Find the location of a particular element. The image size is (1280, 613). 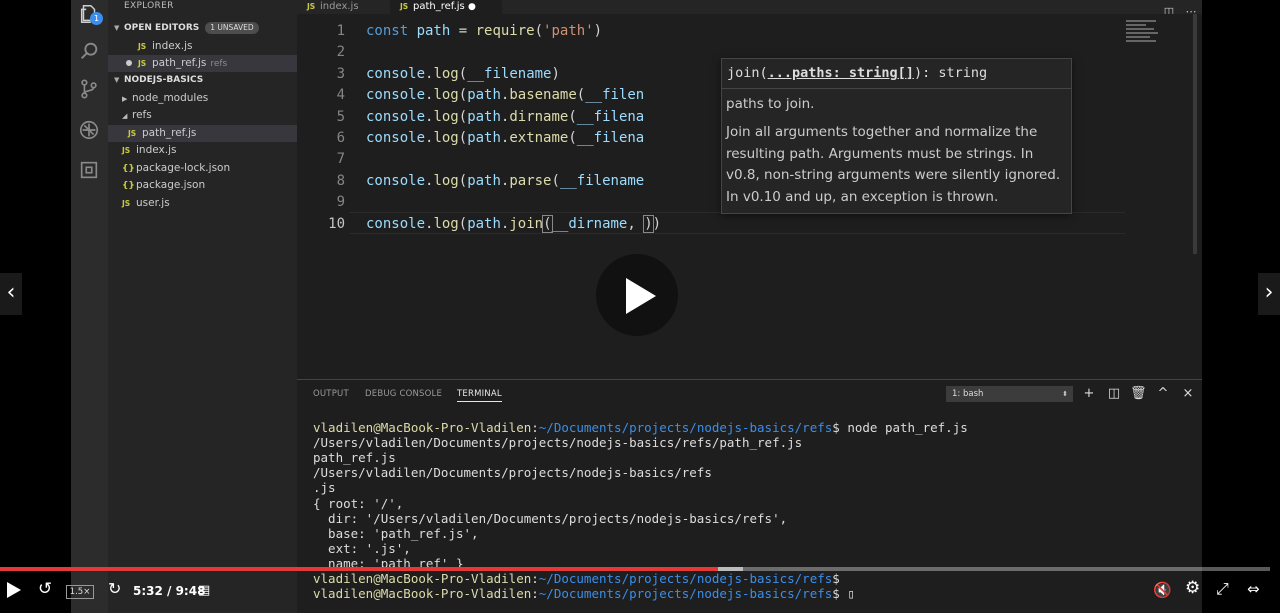

signature-suffix: ): string is located at coordinates (950, 73).